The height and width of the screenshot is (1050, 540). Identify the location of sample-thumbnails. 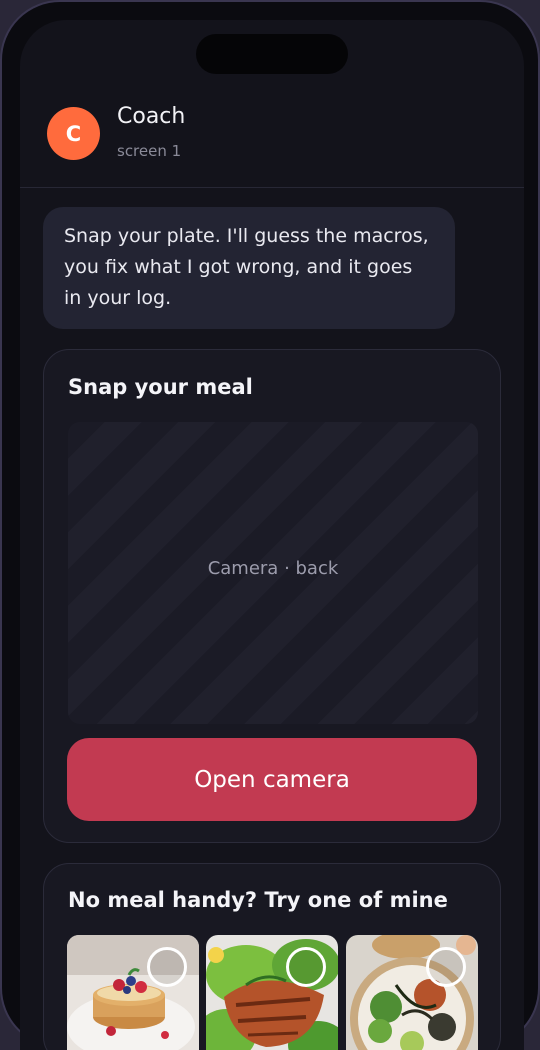
(273, 992).